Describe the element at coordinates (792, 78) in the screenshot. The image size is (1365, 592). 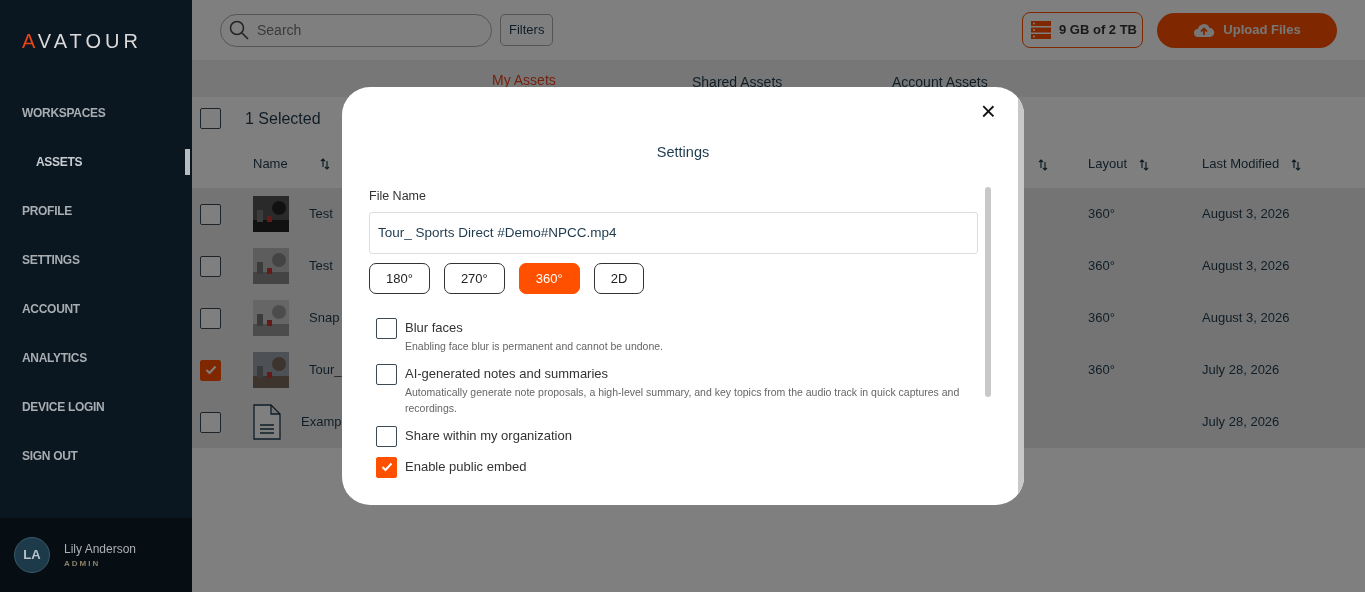
I see `tab: Shared Assets` at that location.